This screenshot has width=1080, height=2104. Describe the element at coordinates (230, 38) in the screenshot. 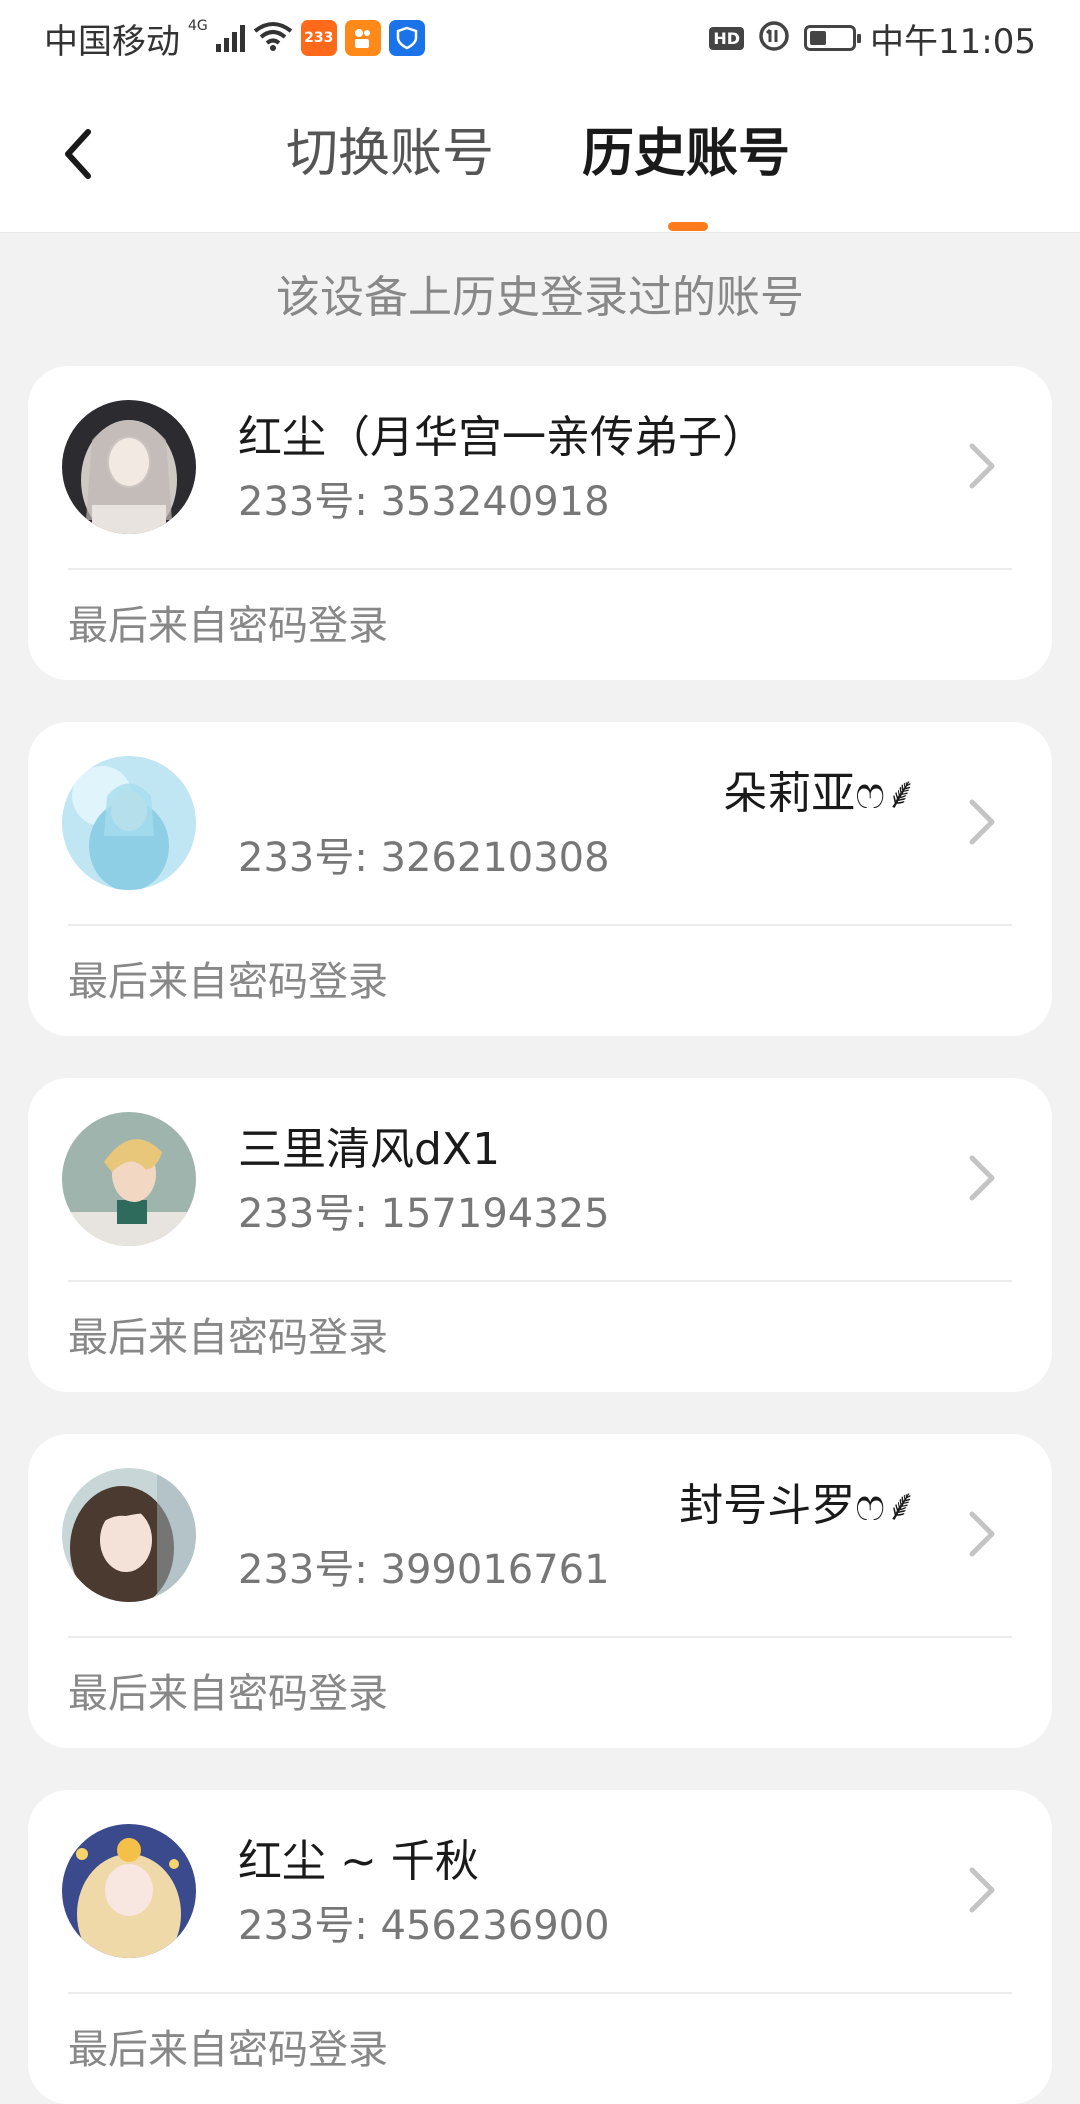

I see `signal-icon` at that location.